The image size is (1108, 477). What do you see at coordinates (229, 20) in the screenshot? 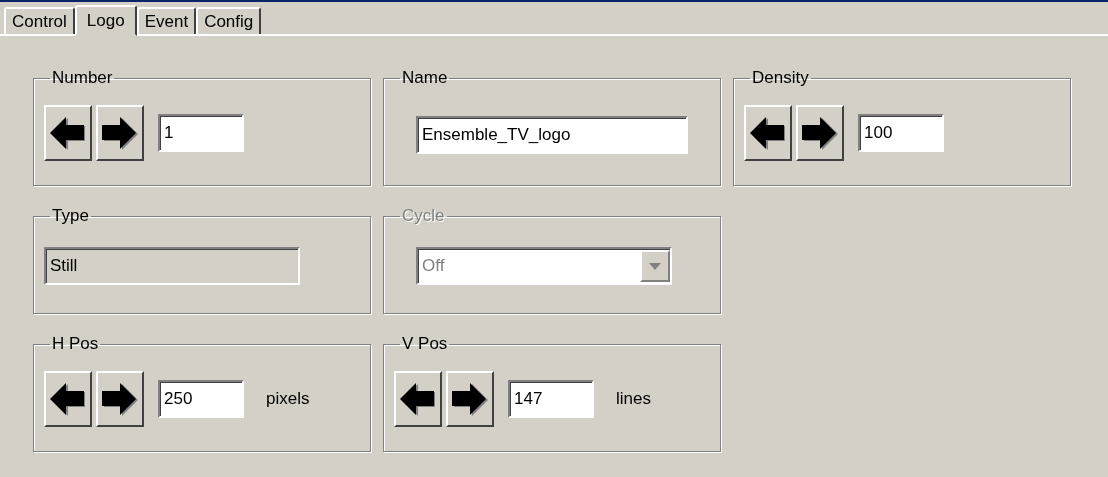
I see `tab: Config` at bounding box center [229, 20].